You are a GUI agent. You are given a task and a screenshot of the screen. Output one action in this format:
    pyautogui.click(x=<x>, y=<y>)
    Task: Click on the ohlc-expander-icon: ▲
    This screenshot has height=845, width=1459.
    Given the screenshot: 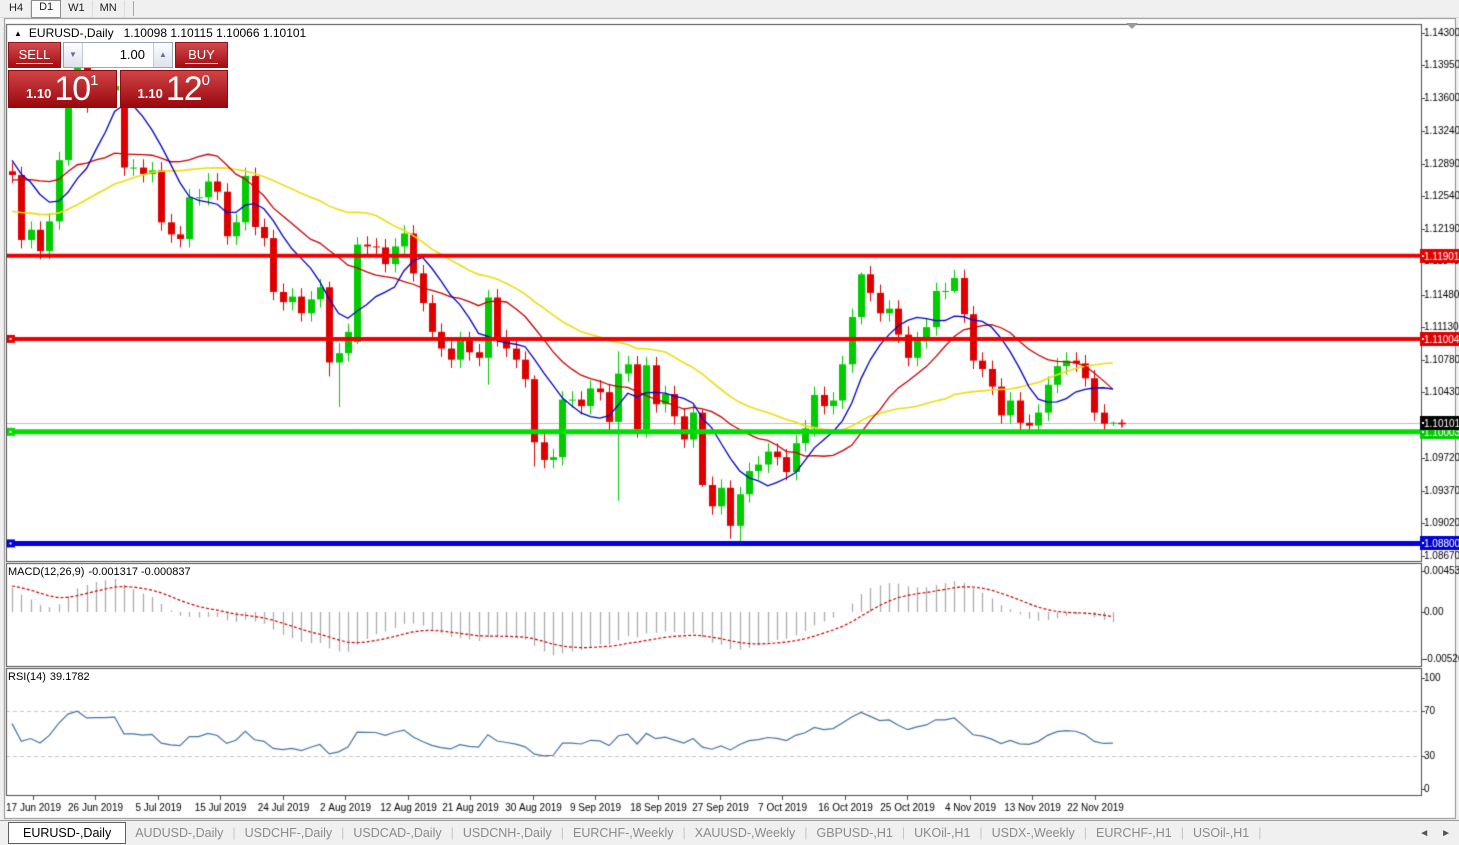 What is the action you would take?
    pyautogui.click(x=18, y=33)
    